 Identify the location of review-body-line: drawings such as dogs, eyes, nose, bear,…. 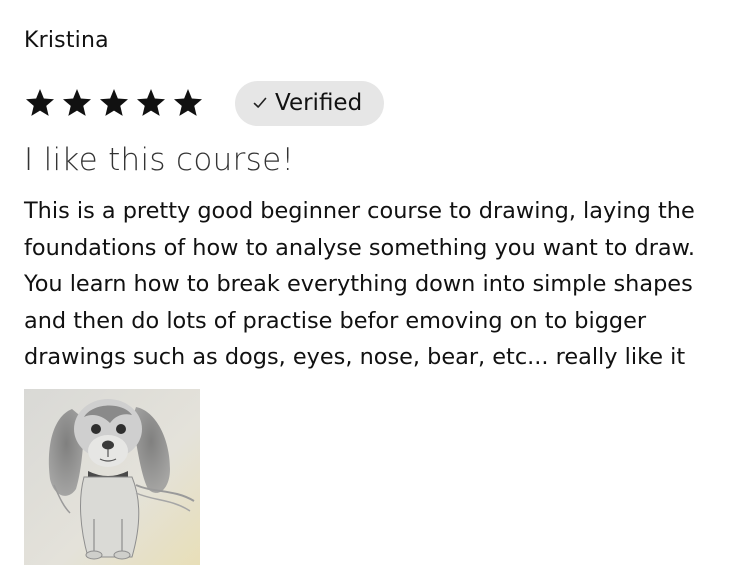
(355, 357).